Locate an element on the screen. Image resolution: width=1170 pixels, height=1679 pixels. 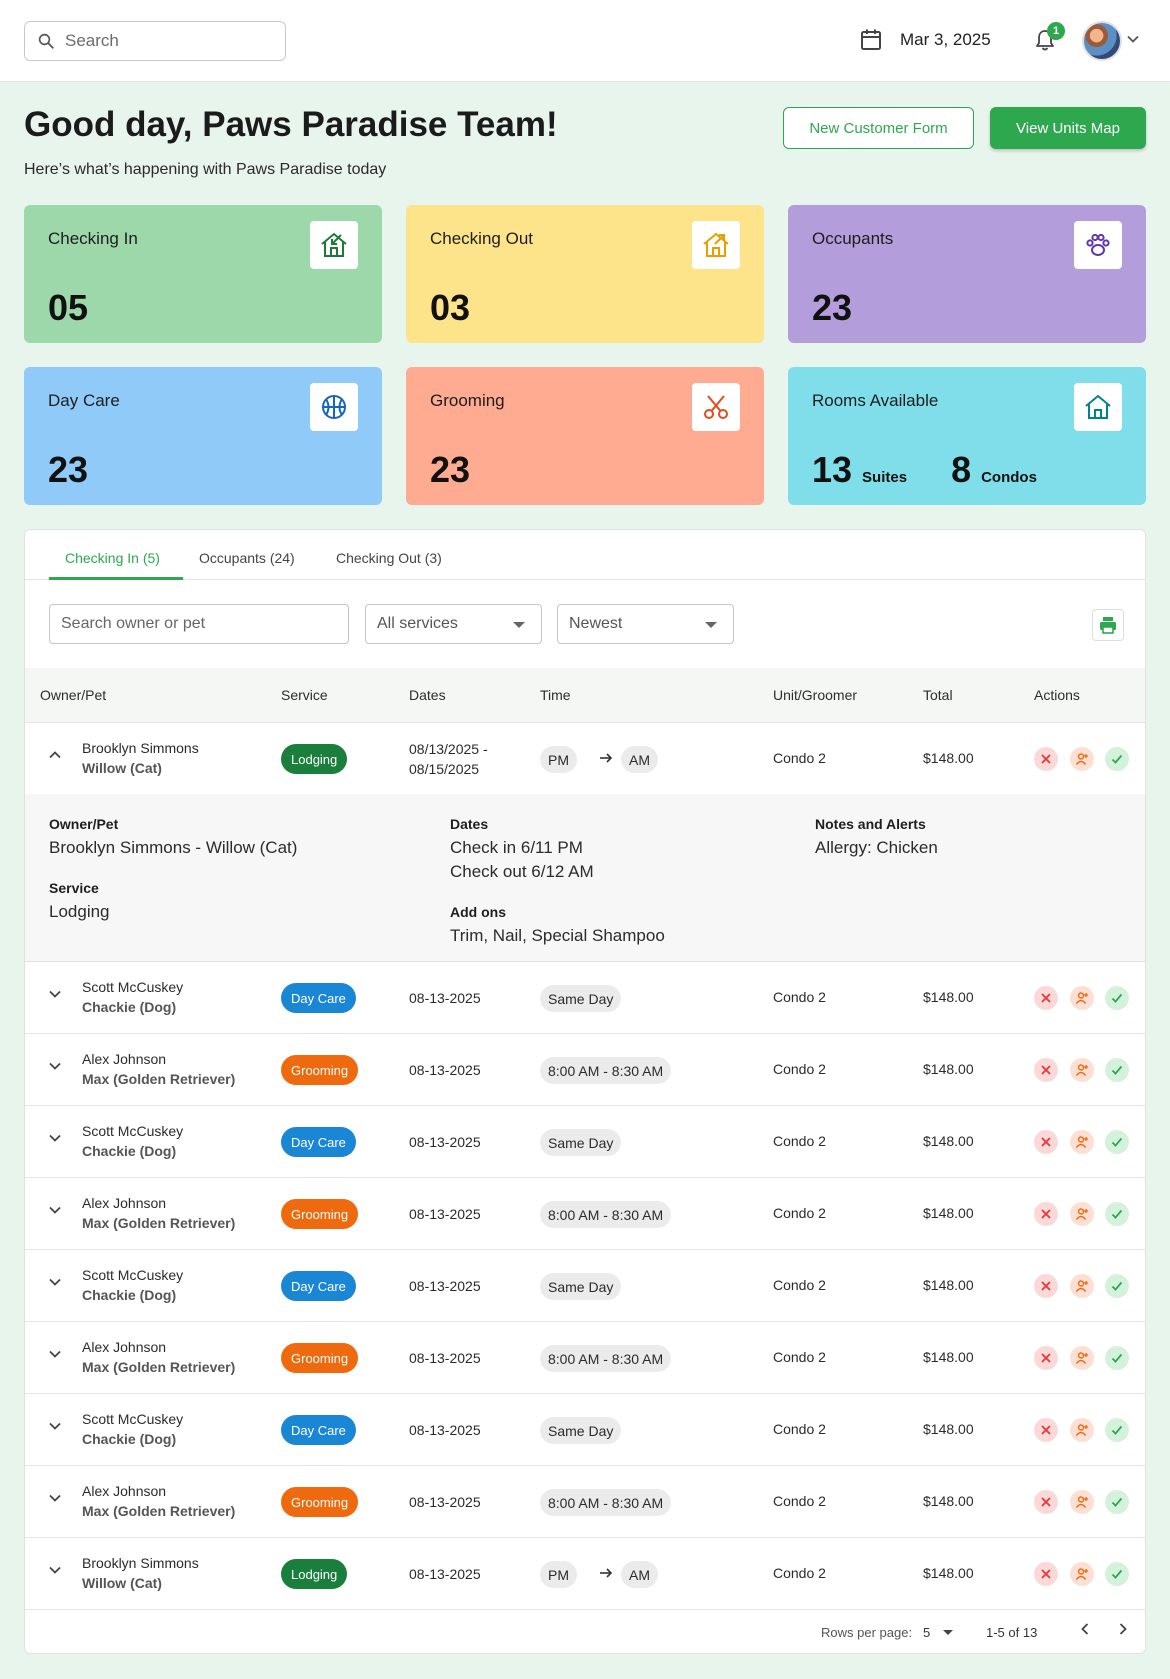
dates-cell: 08/13/2025 - 08/15/2025 is located at coordinates (448, 759).